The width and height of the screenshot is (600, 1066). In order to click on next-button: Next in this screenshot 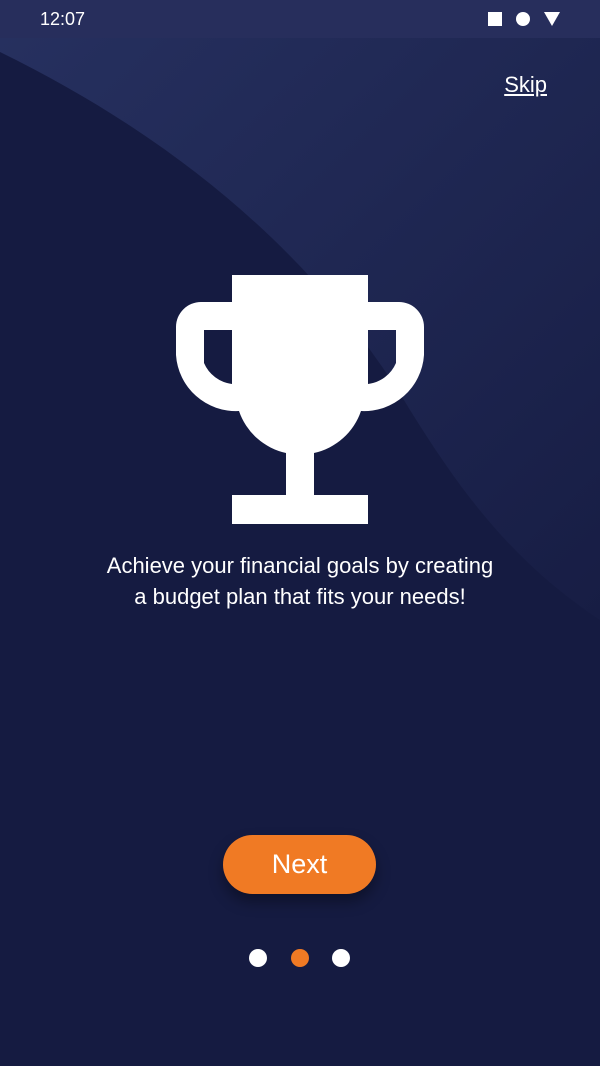, I will do `click(299, 864)`.